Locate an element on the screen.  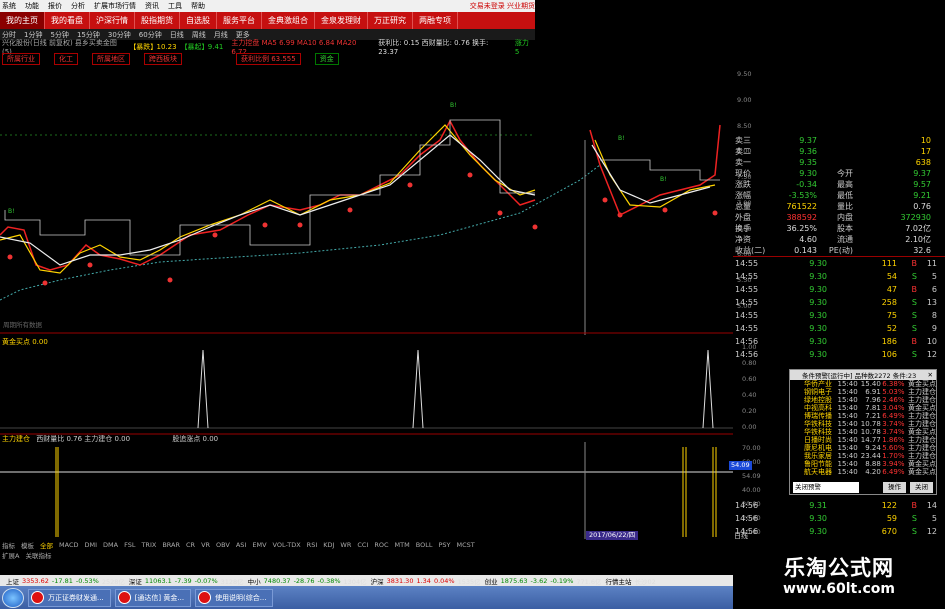
tag-fund: 资金 is located at coordinates (326, 59).